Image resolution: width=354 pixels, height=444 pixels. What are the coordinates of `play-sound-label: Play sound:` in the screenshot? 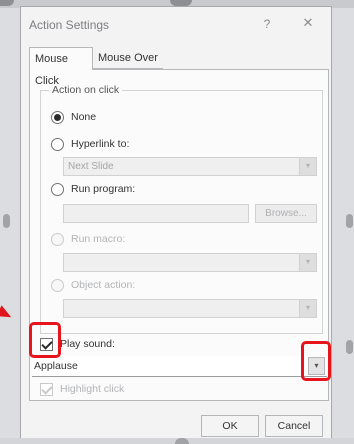 It's located at (87, 344).